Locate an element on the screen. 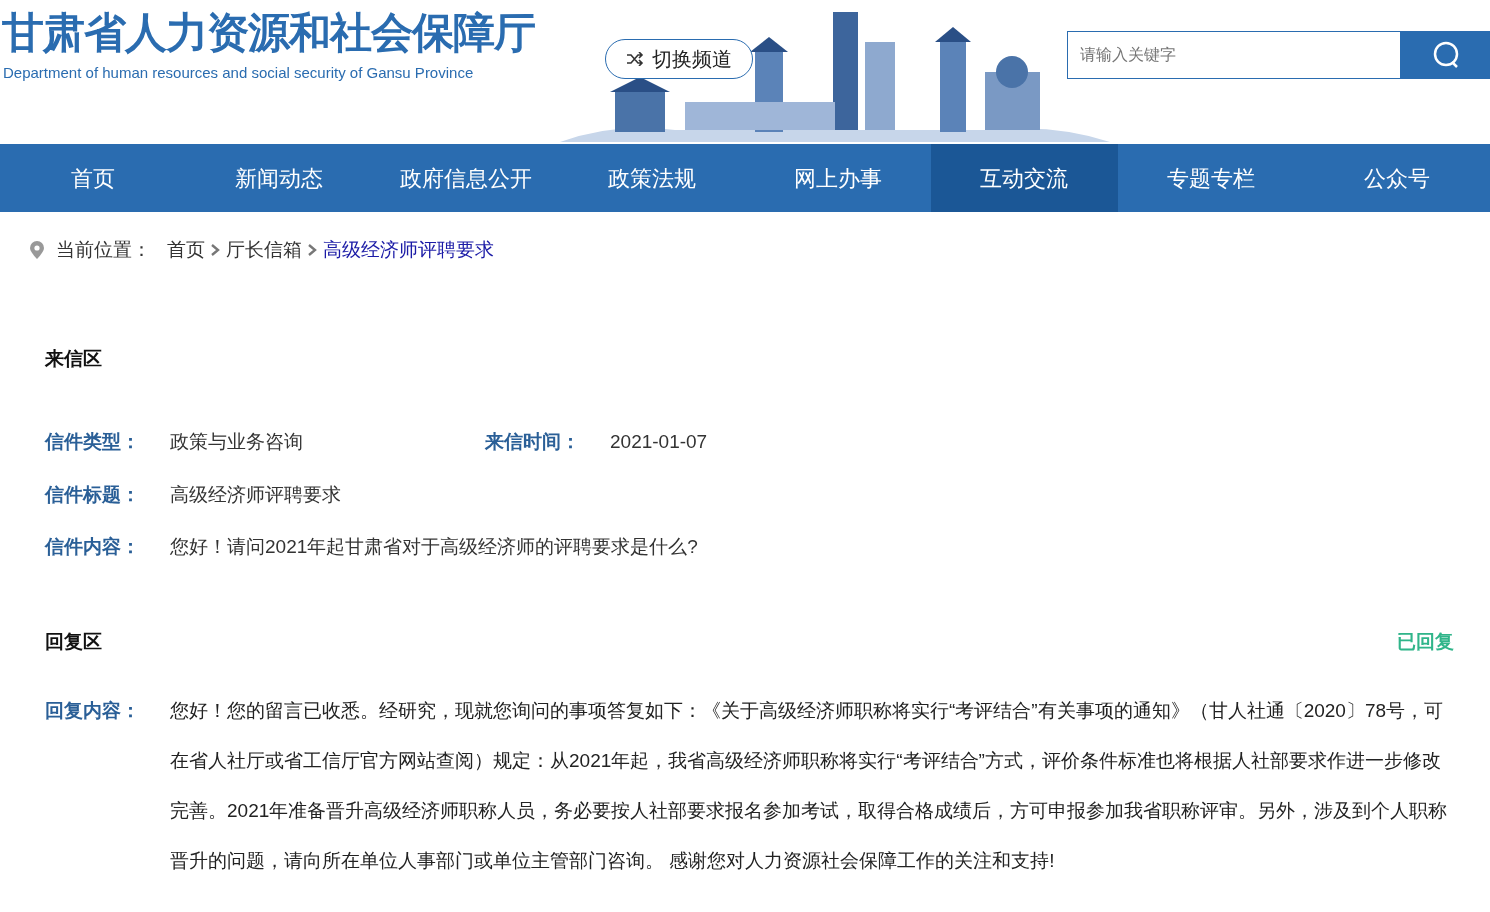  field-label: 信件标题： is located at coordinates (93, 494).